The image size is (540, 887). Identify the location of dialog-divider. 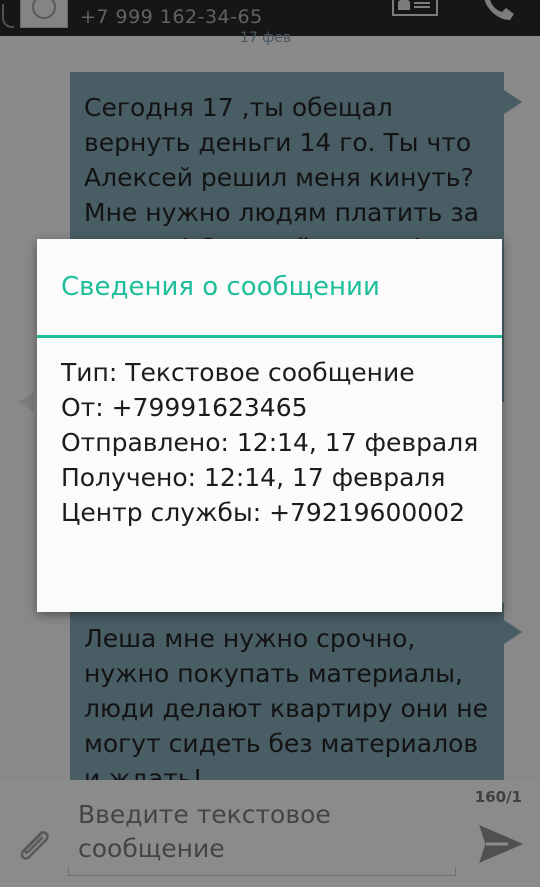
(269, 336).